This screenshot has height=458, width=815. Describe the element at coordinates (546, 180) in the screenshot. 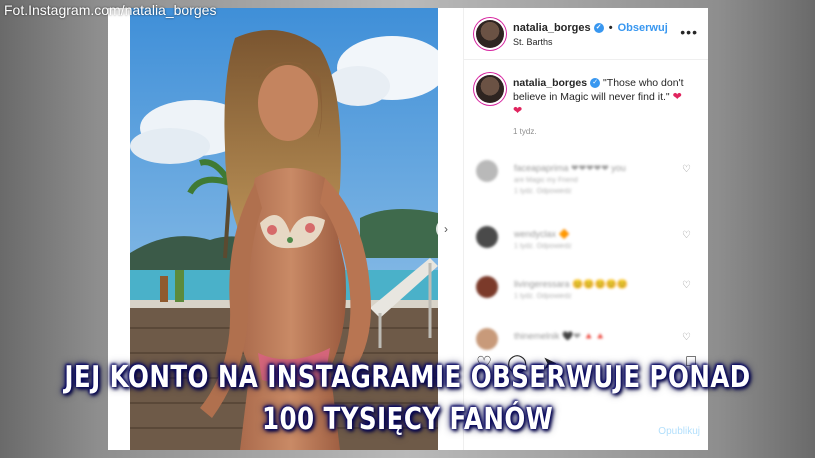

I see `comment-second-line: are Magic my Friend` at that location.